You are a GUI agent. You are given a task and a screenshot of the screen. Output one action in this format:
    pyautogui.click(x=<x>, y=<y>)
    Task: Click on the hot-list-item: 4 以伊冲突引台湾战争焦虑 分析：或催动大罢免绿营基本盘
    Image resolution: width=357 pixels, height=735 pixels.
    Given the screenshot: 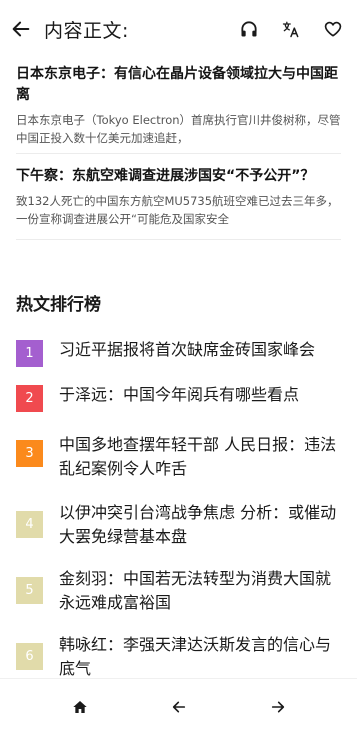 What is the action you would take?
    pyautogui.click(x=178, y=534)
    